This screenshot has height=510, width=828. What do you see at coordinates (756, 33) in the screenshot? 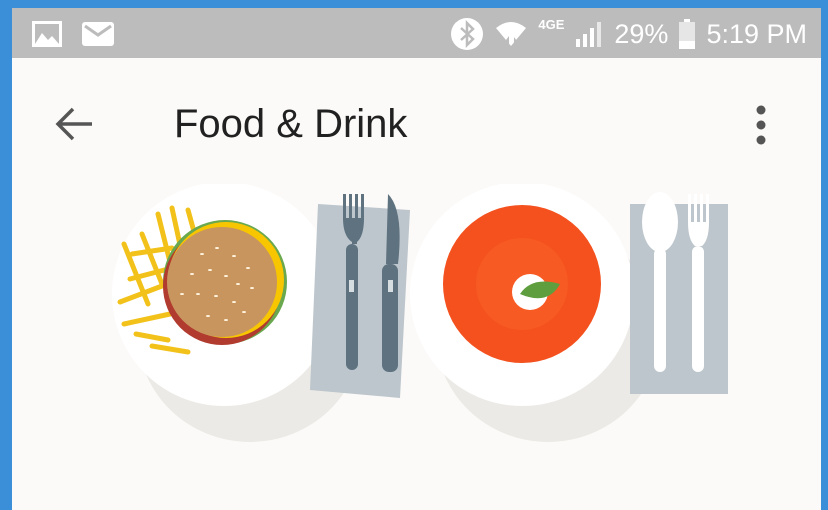
I see `clock: 5:19 PM` at bounding box center [756, 33].